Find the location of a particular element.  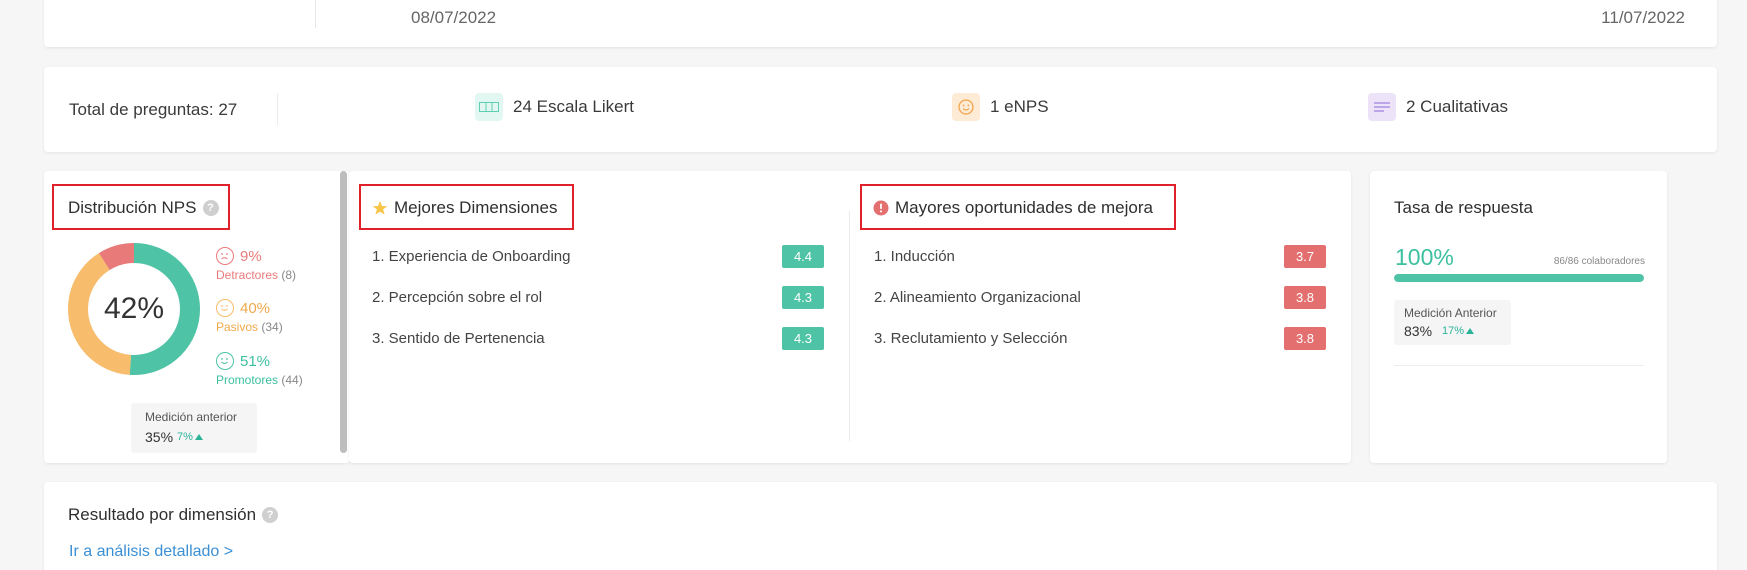

enps-count: 1 eNPS is located at coordinates (1000, 107).